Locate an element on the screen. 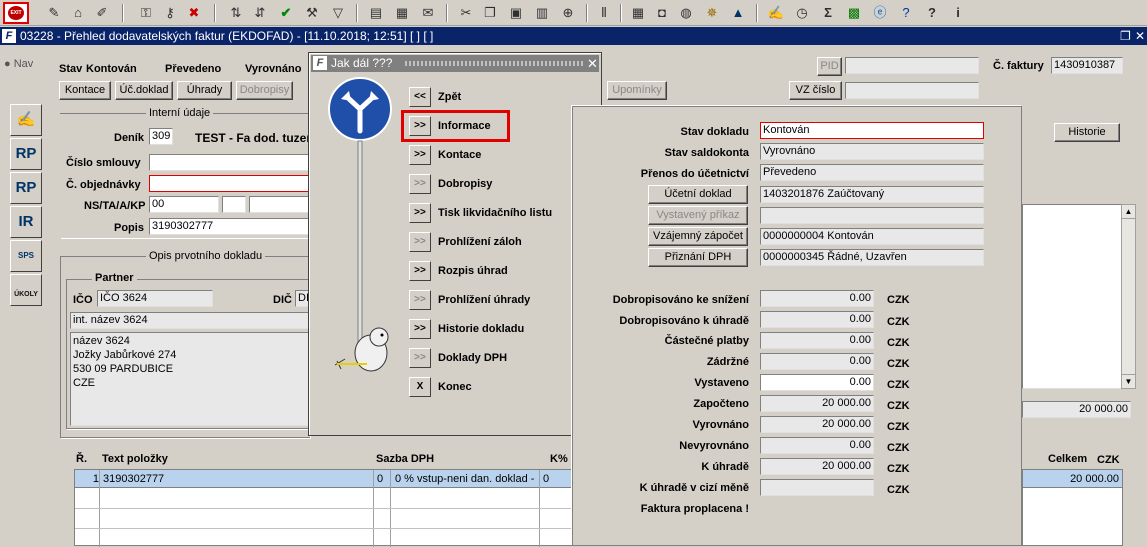 Image resolution: width=1147 pixels, height=547 pixels. cislo-smlouvy-field is located at coordinates (229, 162).